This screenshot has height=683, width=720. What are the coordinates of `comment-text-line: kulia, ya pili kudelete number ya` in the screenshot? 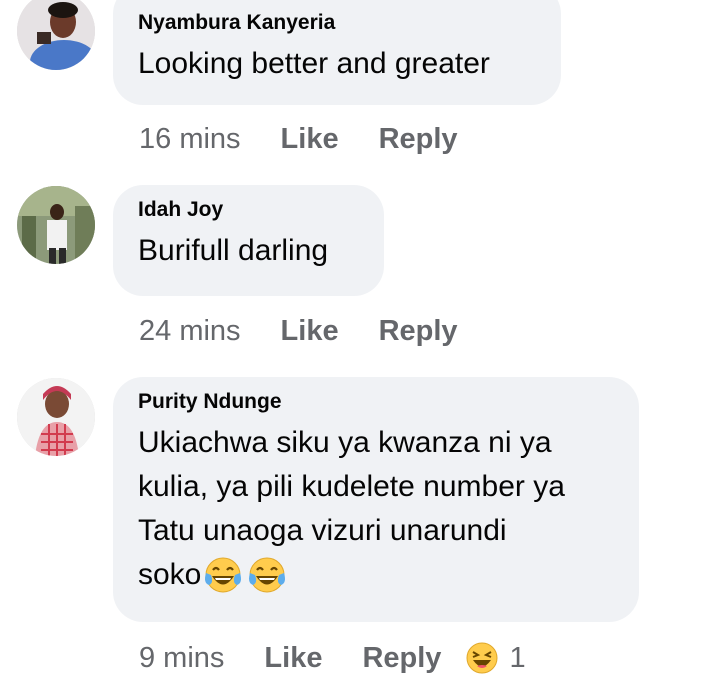 It's located at (351, 486).